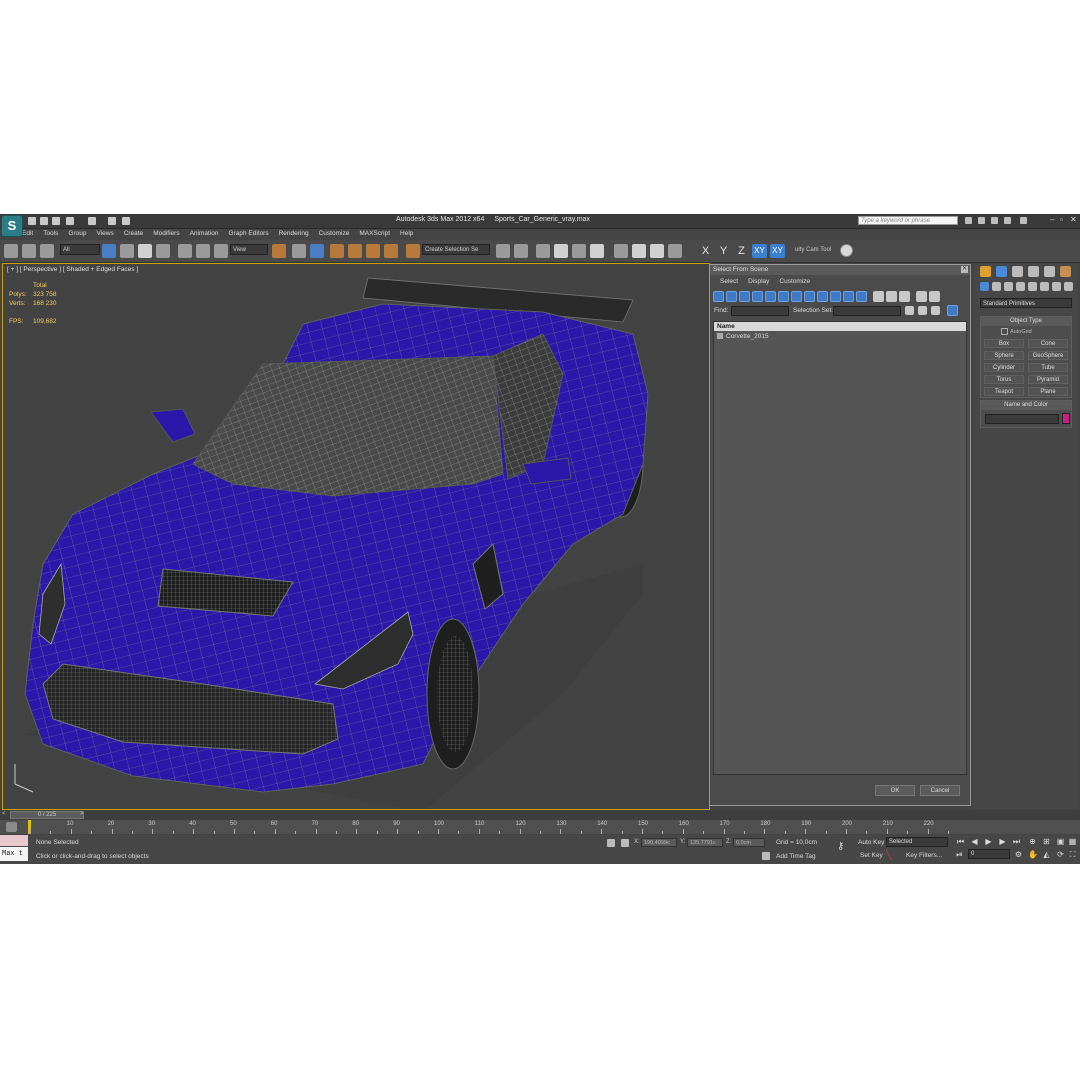  What do you see at coordinates (867, 311) in the screenshot?
I see `selection-set-dropdown` at bounding box center [867, 311].